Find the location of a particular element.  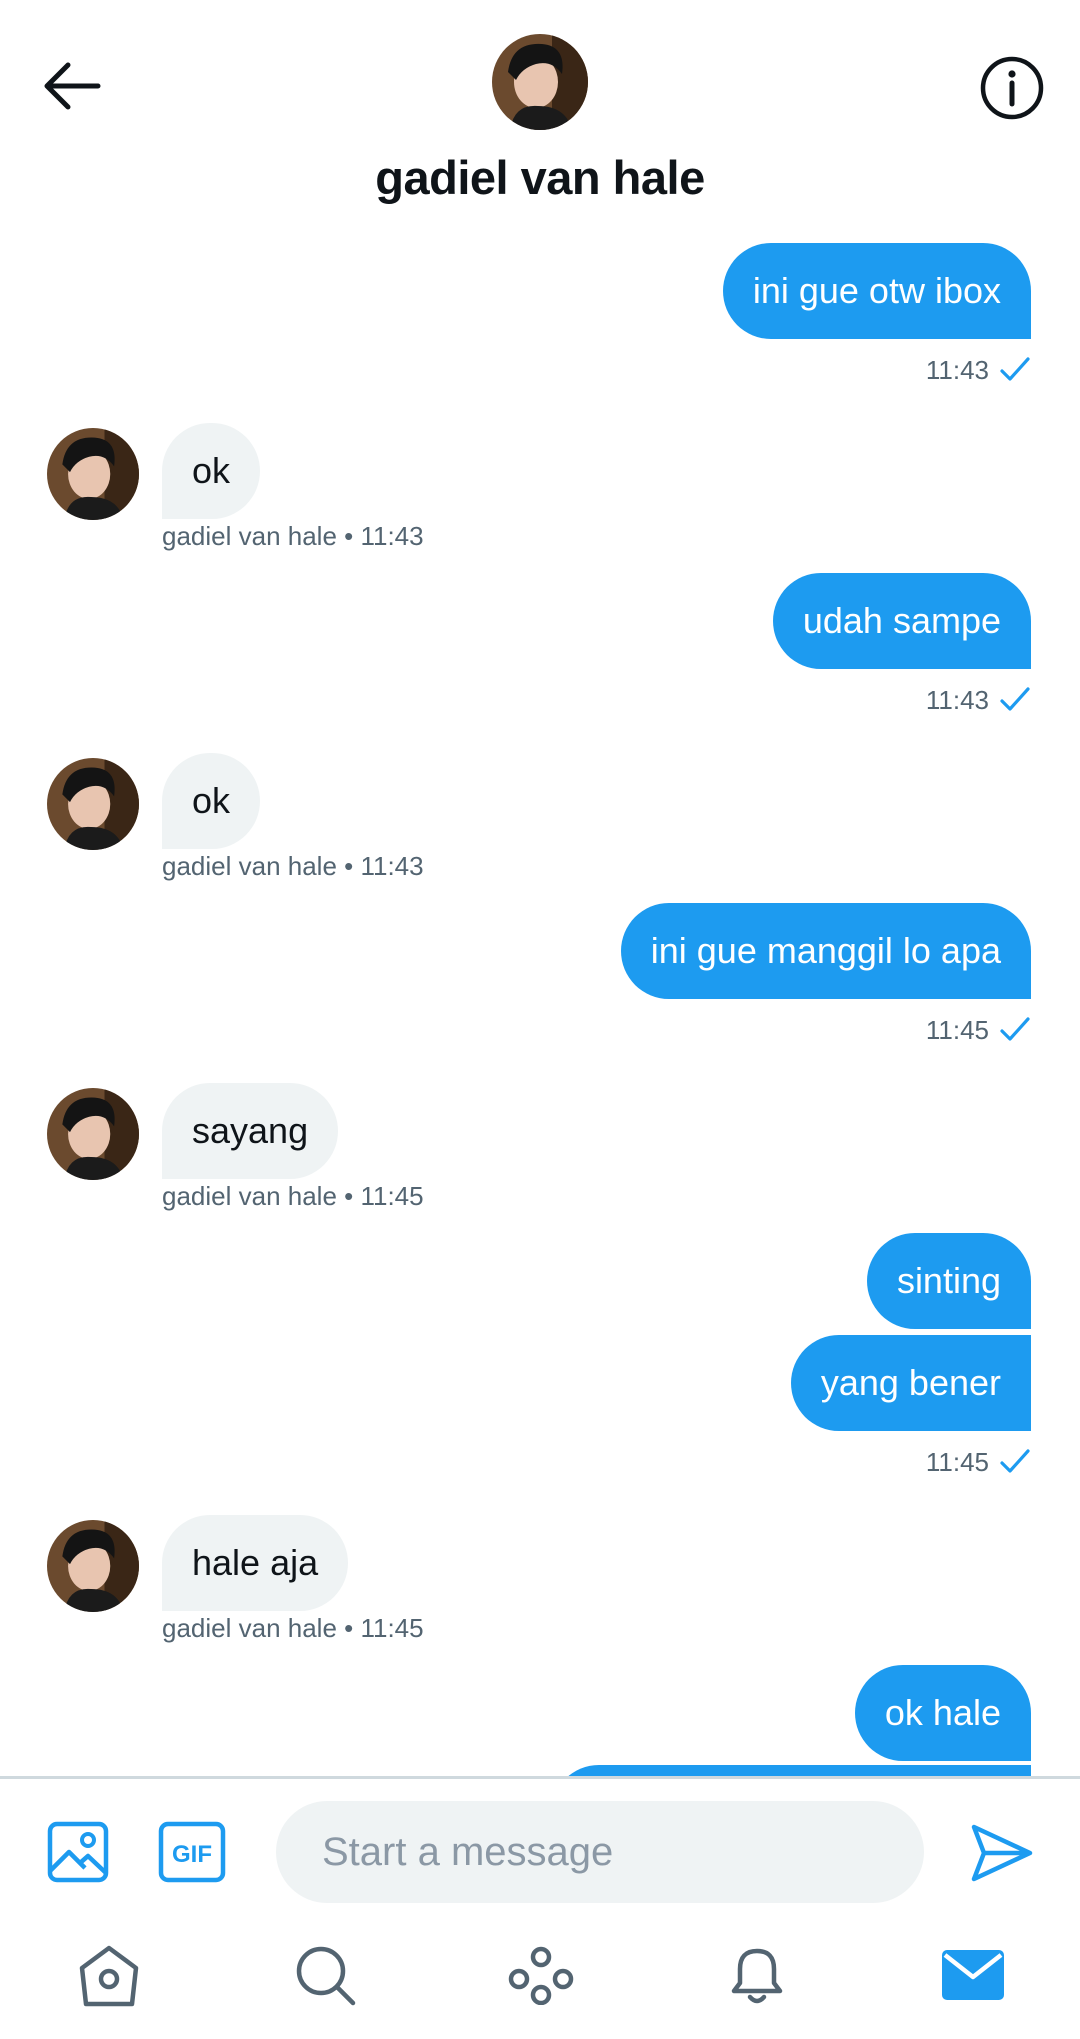

arrow-left-icon is located at coordinates (72, 86).